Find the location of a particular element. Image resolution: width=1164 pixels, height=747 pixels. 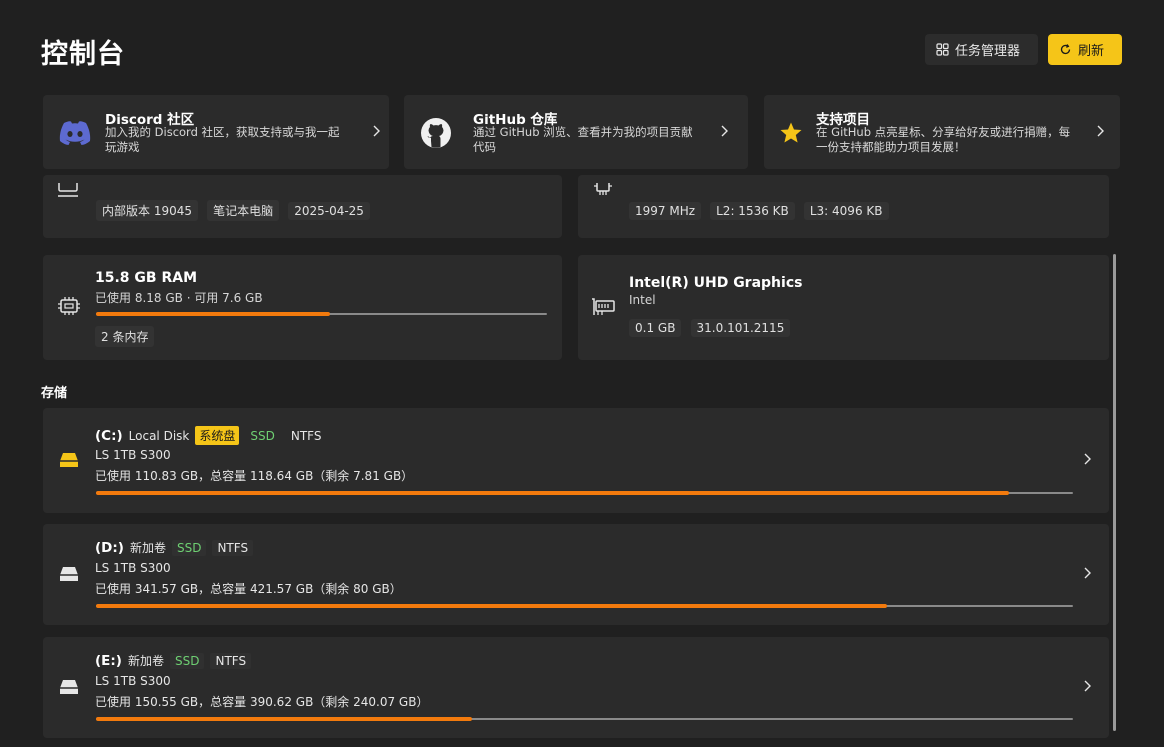

task-manager-label: 任务管理器 is located at coordinates (988, 51).